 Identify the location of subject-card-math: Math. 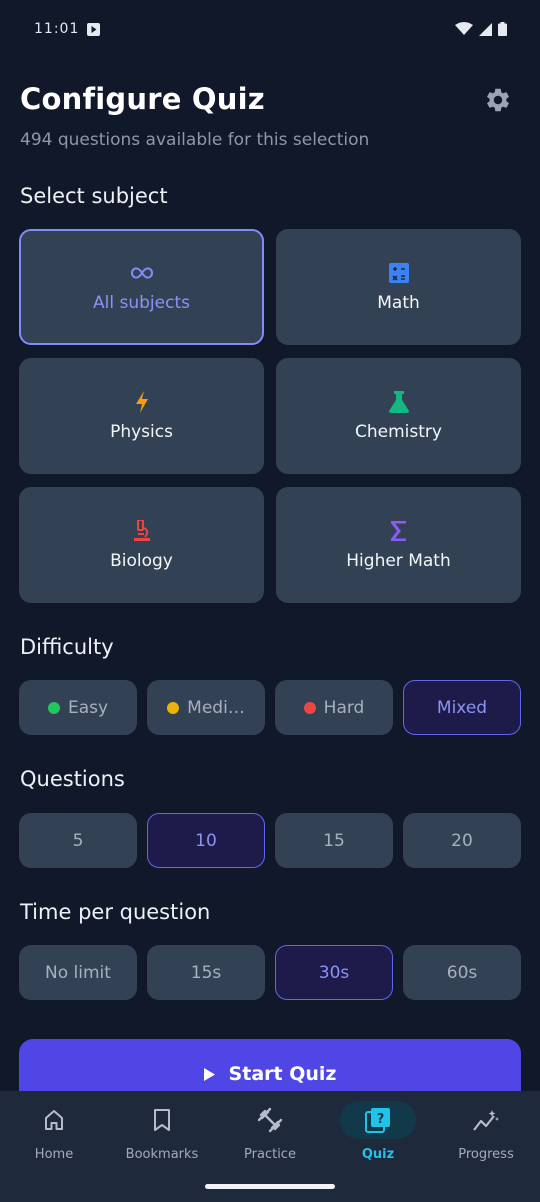
(398, 287).